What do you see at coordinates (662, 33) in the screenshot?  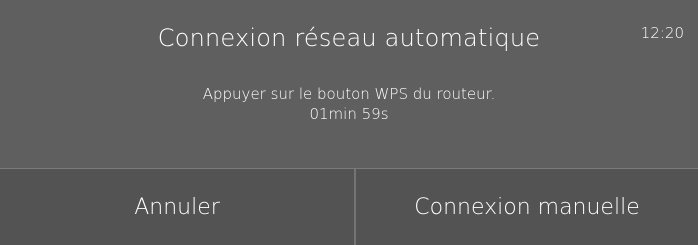 I see `clock: 12:20` at bounding box center [662, 33].